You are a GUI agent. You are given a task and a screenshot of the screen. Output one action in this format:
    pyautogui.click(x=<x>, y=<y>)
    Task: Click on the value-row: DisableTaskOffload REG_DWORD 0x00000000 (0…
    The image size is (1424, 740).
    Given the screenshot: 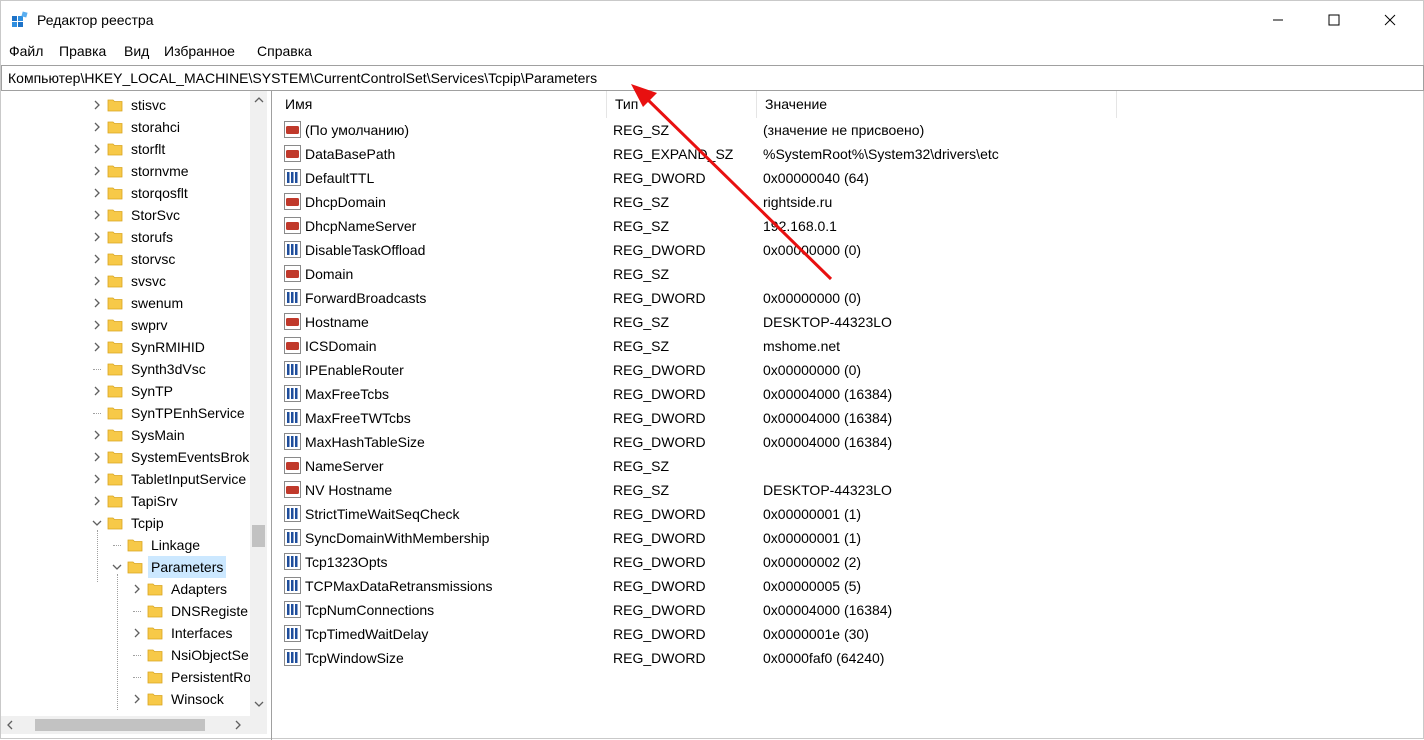 What is the action you would take?
    pyautogui.click(x=850, y=250)
    